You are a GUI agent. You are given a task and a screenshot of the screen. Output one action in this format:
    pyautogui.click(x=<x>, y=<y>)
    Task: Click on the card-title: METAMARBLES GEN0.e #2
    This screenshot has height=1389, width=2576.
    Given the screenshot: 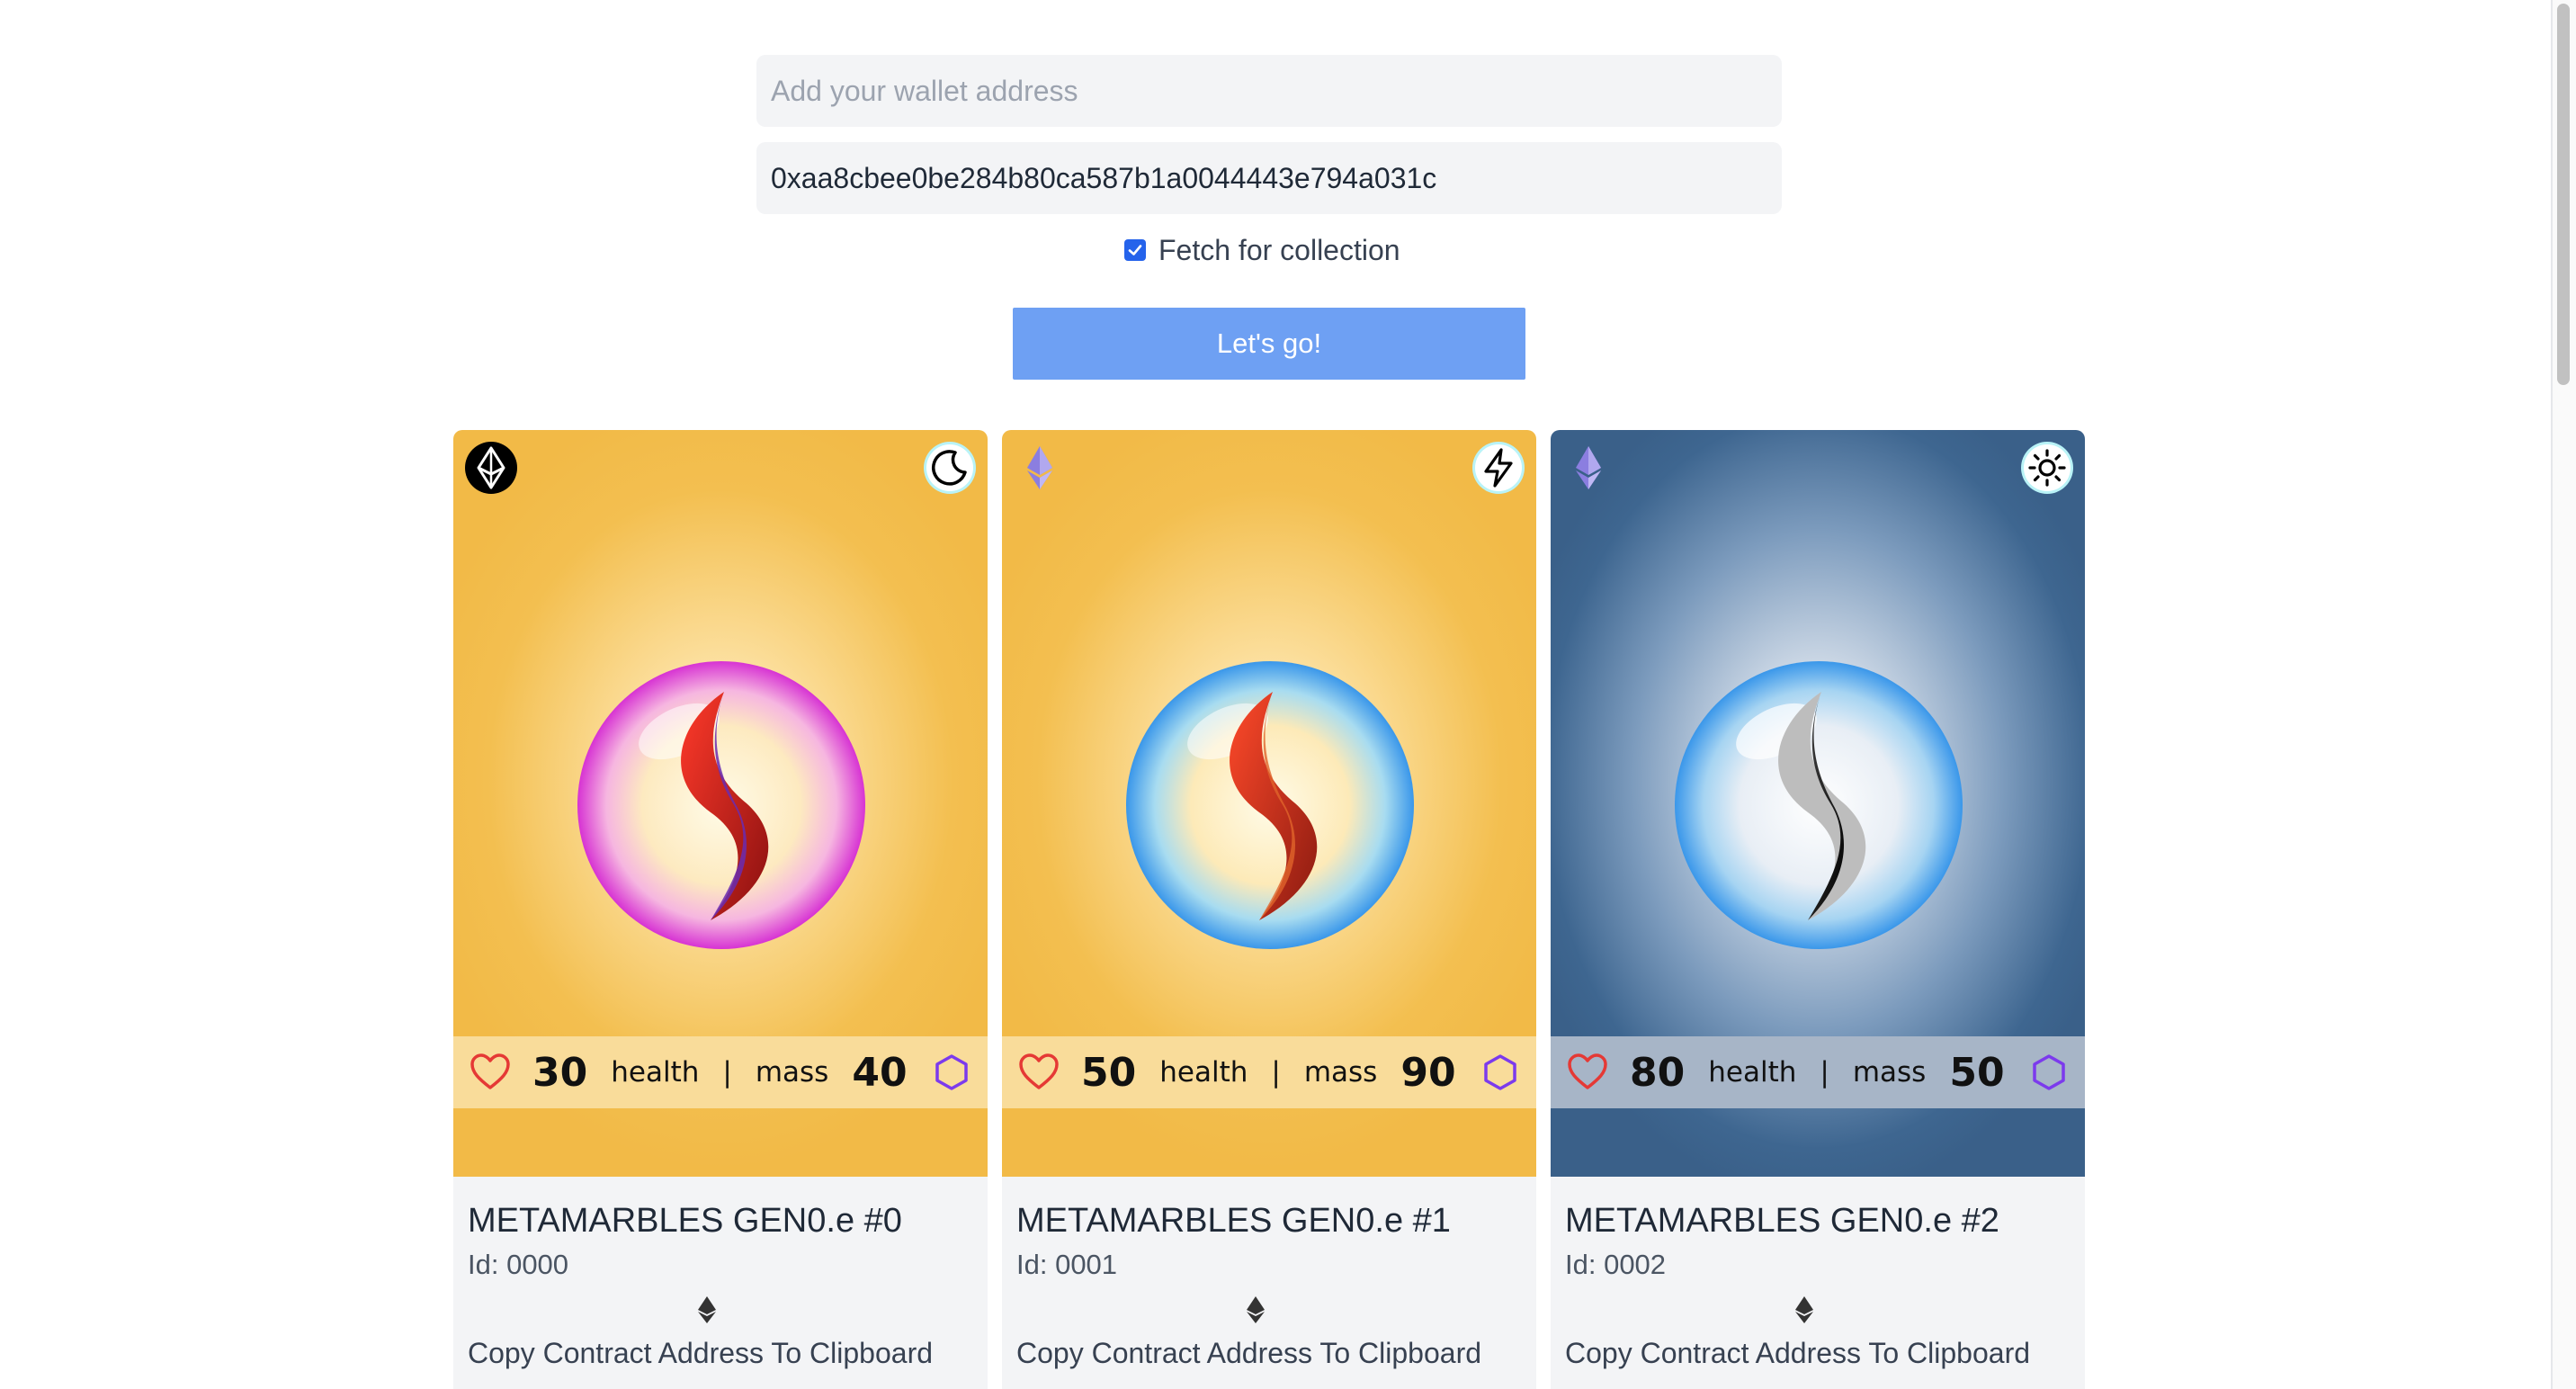 What is the action you would take?
    pyautogui.click(x=1782, y=1221)
    